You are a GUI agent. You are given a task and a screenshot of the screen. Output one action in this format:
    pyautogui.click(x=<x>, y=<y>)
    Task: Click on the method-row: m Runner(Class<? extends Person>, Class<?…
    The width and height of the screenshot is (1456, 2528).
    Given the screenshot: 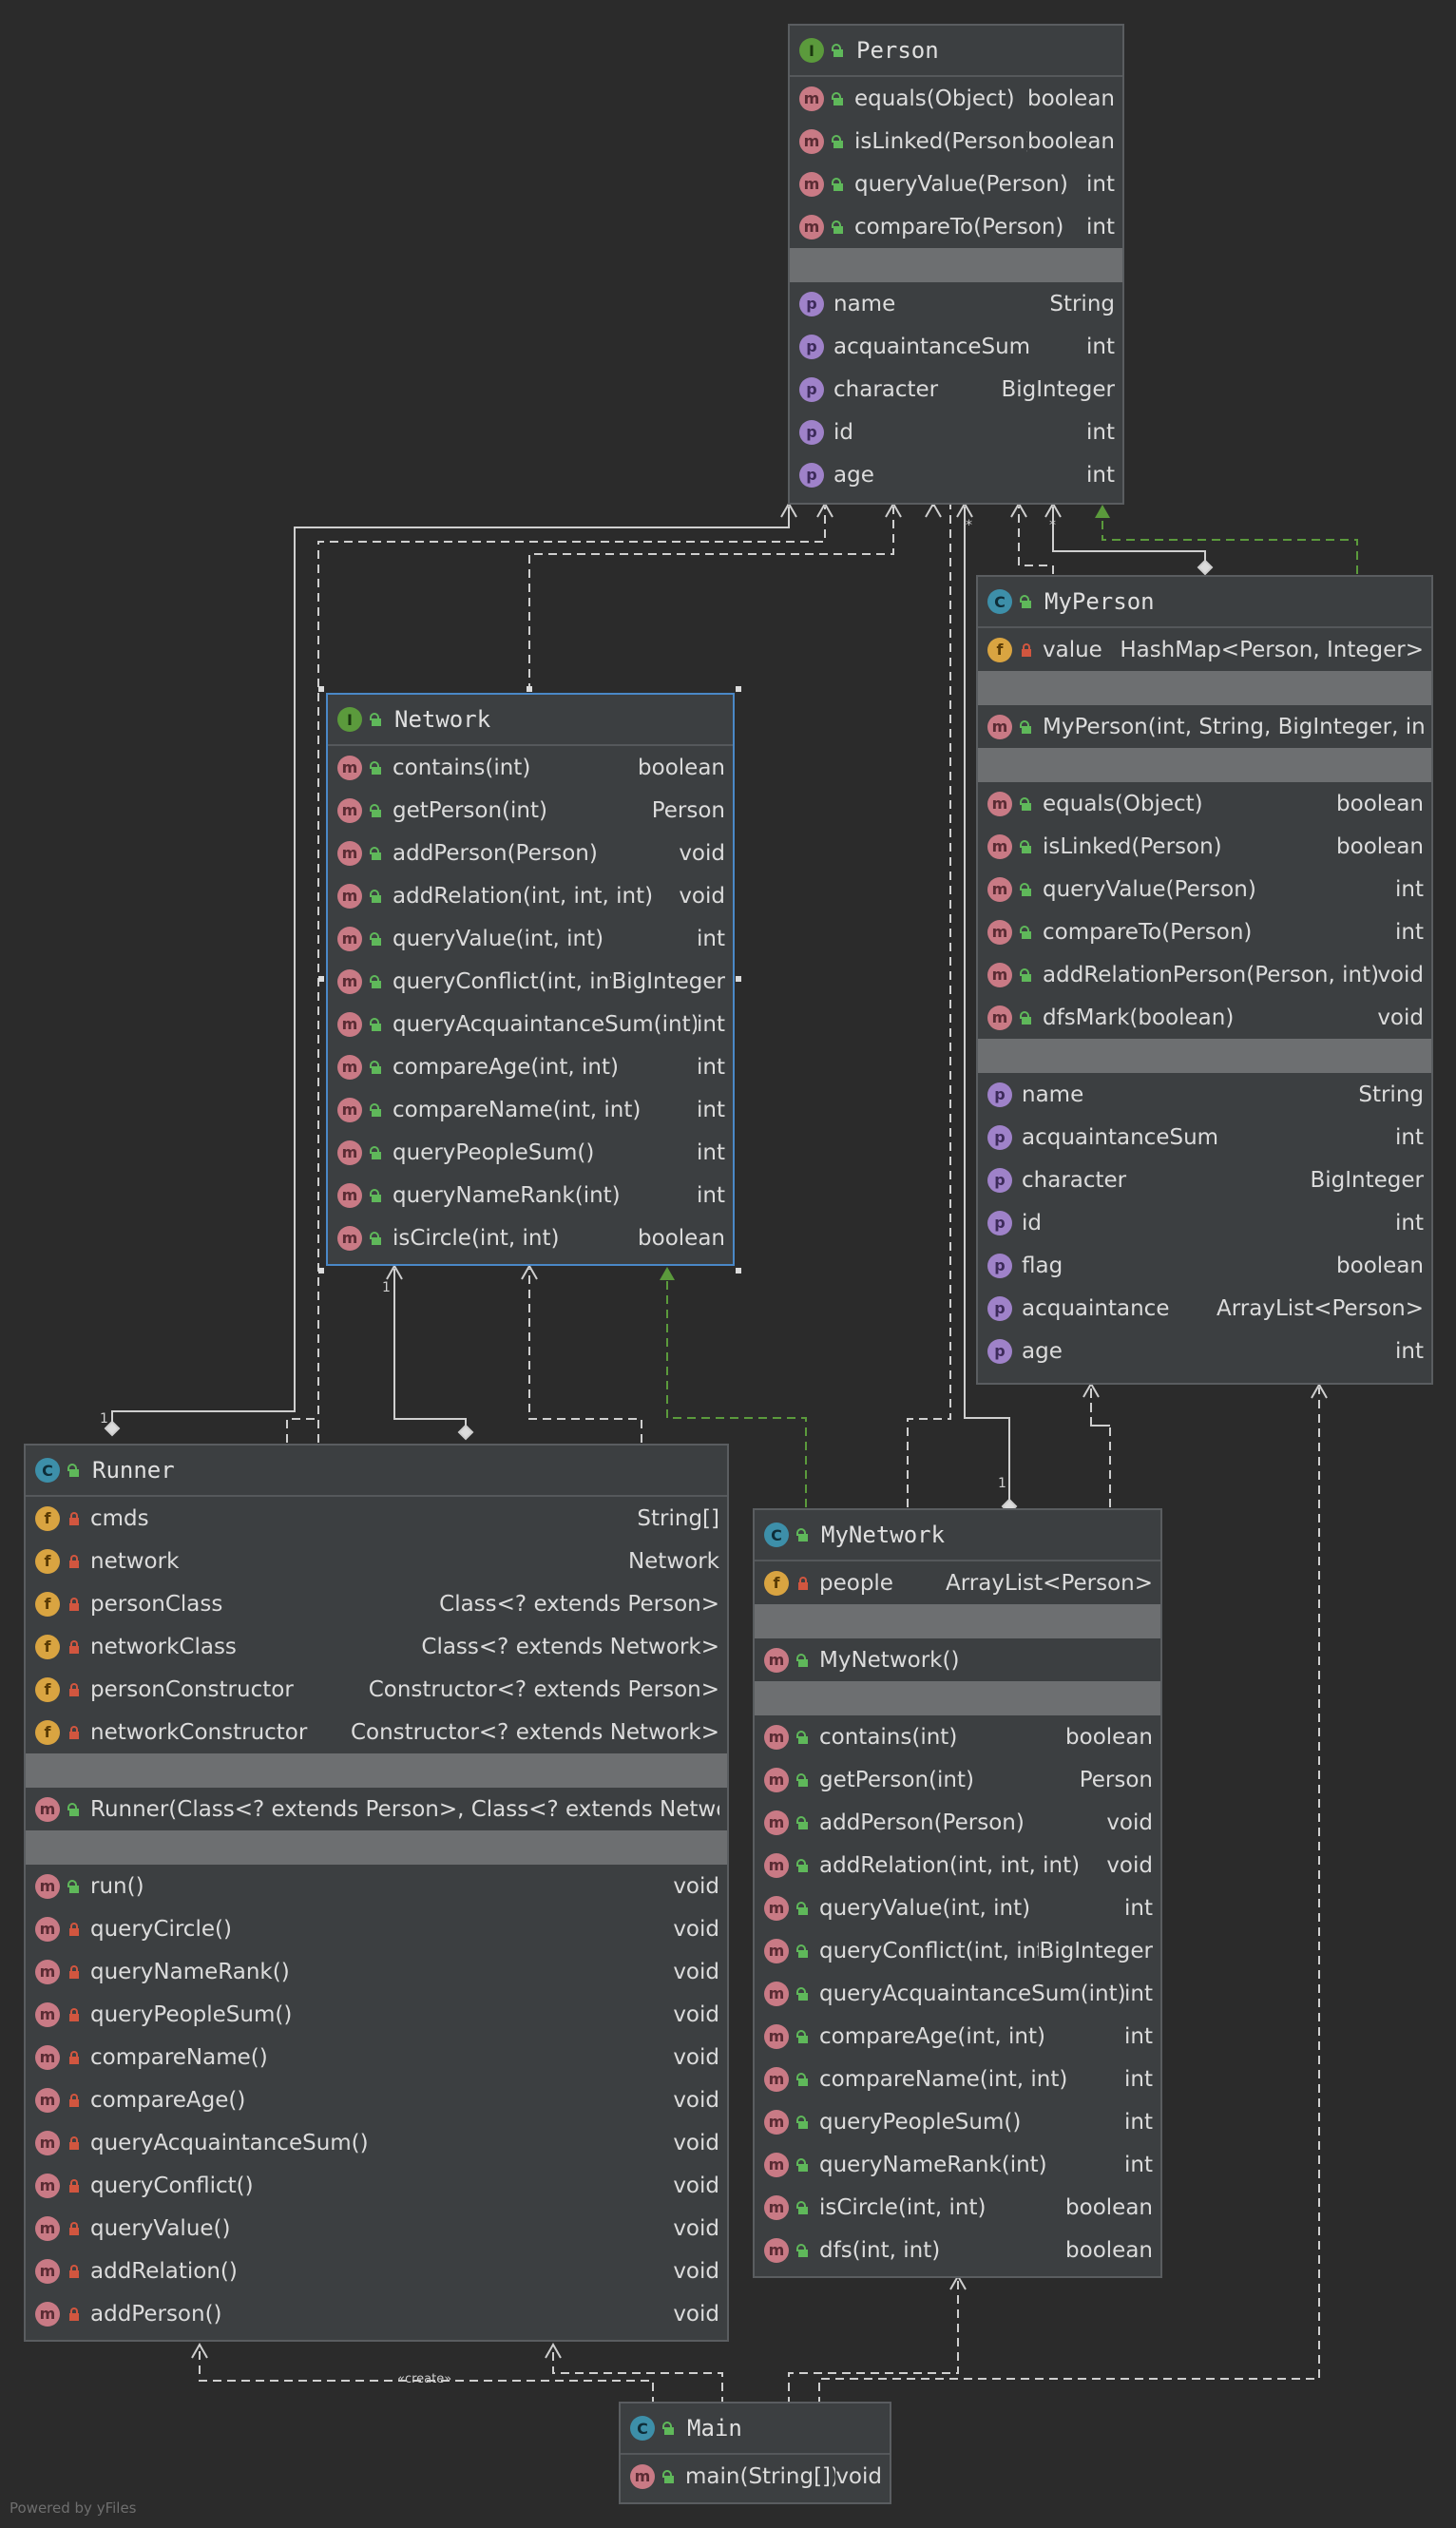 What is the action you would take?
    pyautogui.click(x=376, y=1809)
    